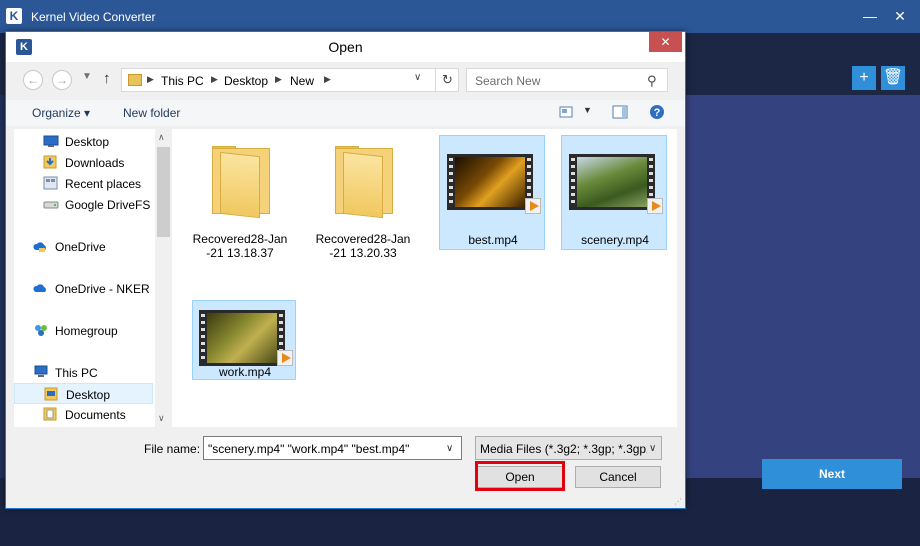 The height and width of the screenshot is (546, 920). What do you see at coordinates (161, 418) in the screenshot?
I see `scroll-down-icon: ∨` at bounding box center [161, 418].